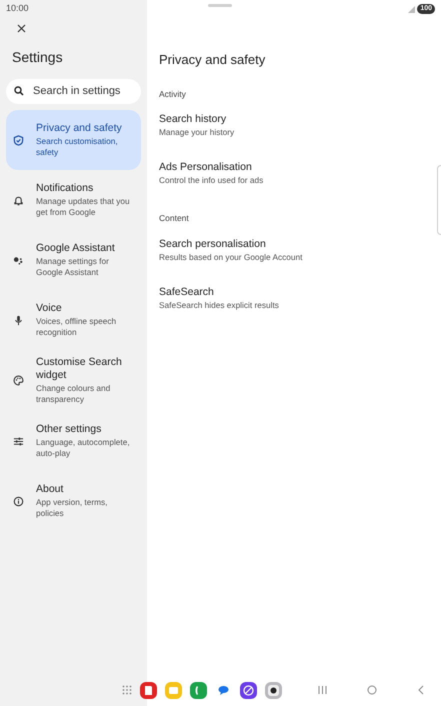  Describe the element at coordinates (300, 173) in the screenshot. I see `settings-row: Ads Personalisation Control the info used for ads` at that location.